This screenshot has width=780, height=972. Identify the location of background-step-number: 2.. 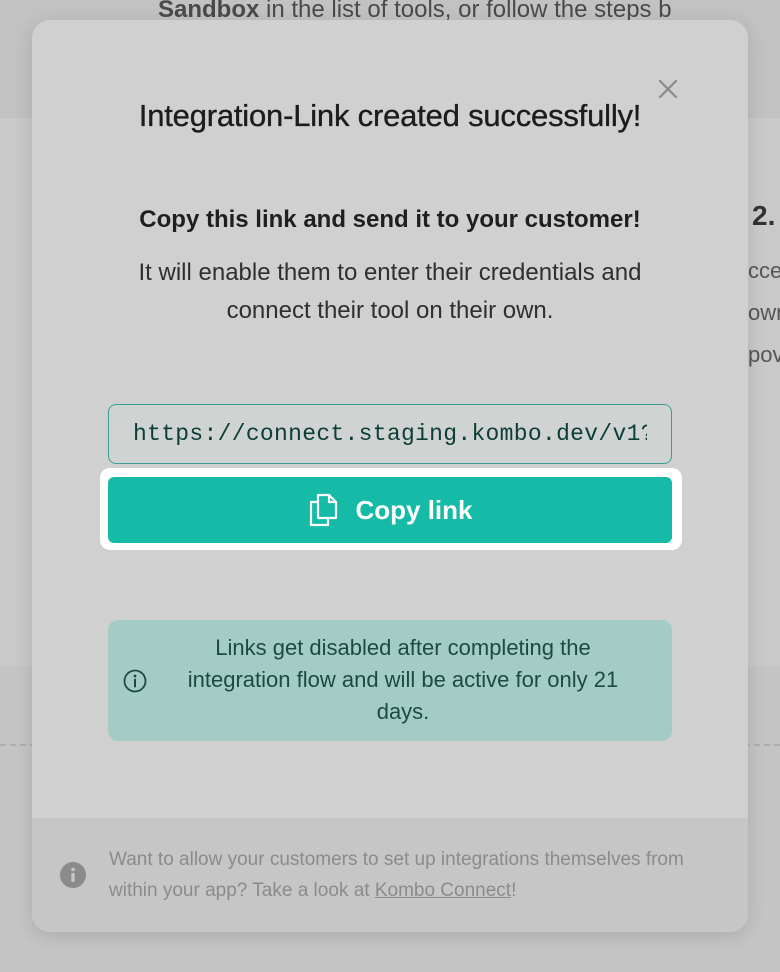
(764, 215).